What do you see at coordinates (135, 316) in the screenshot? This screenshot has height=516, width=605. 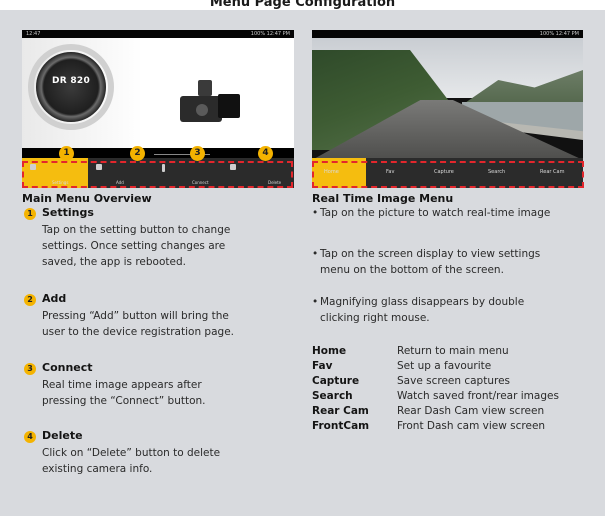 I see `text-line: Pressing “Add” button will bring the` at bounding box center [135, 316].